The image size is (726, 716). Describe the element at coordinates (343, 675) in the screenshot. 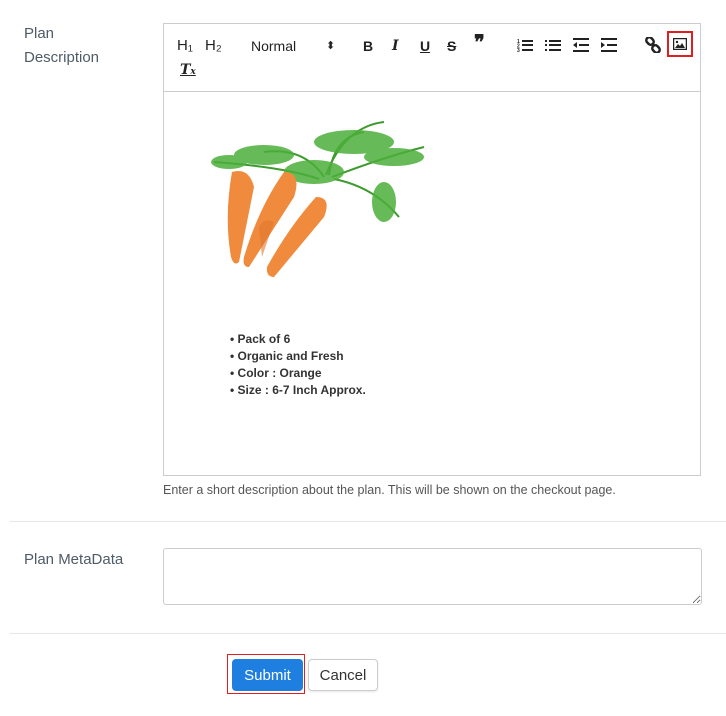

I see `cancel-button: Cancel` at that location.